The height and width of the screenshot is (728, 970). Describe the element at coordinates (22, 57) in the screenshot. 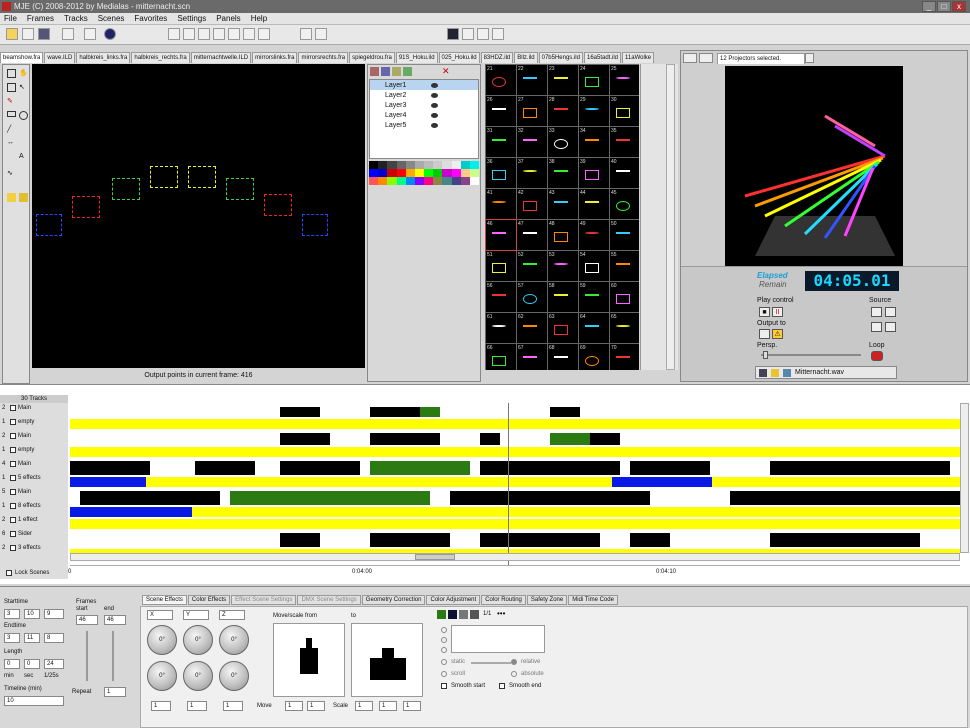

I see `frame-tab: beamshow.fra` at that location.